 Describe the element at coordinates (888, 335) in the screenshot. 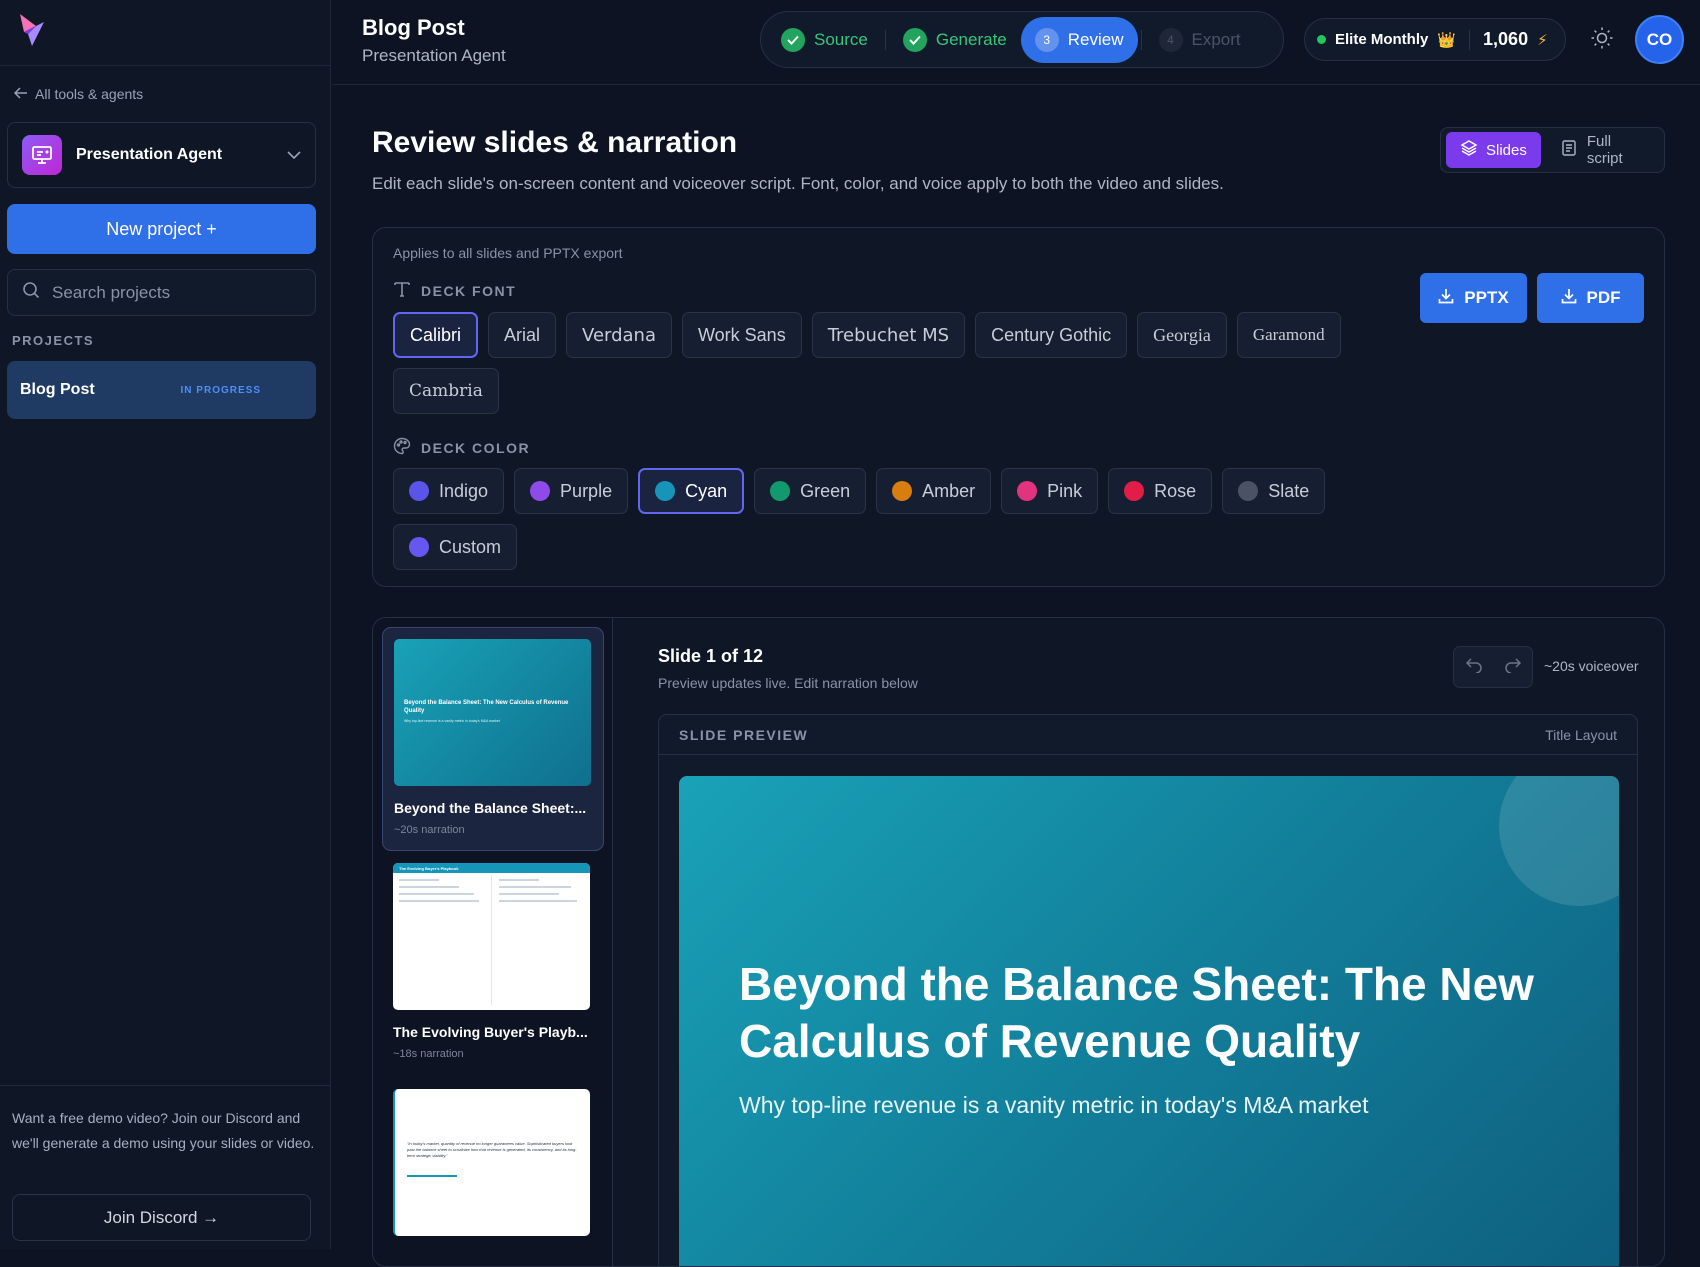

I see `font-chip-trebuchet: Trebuchet MS` at that location.